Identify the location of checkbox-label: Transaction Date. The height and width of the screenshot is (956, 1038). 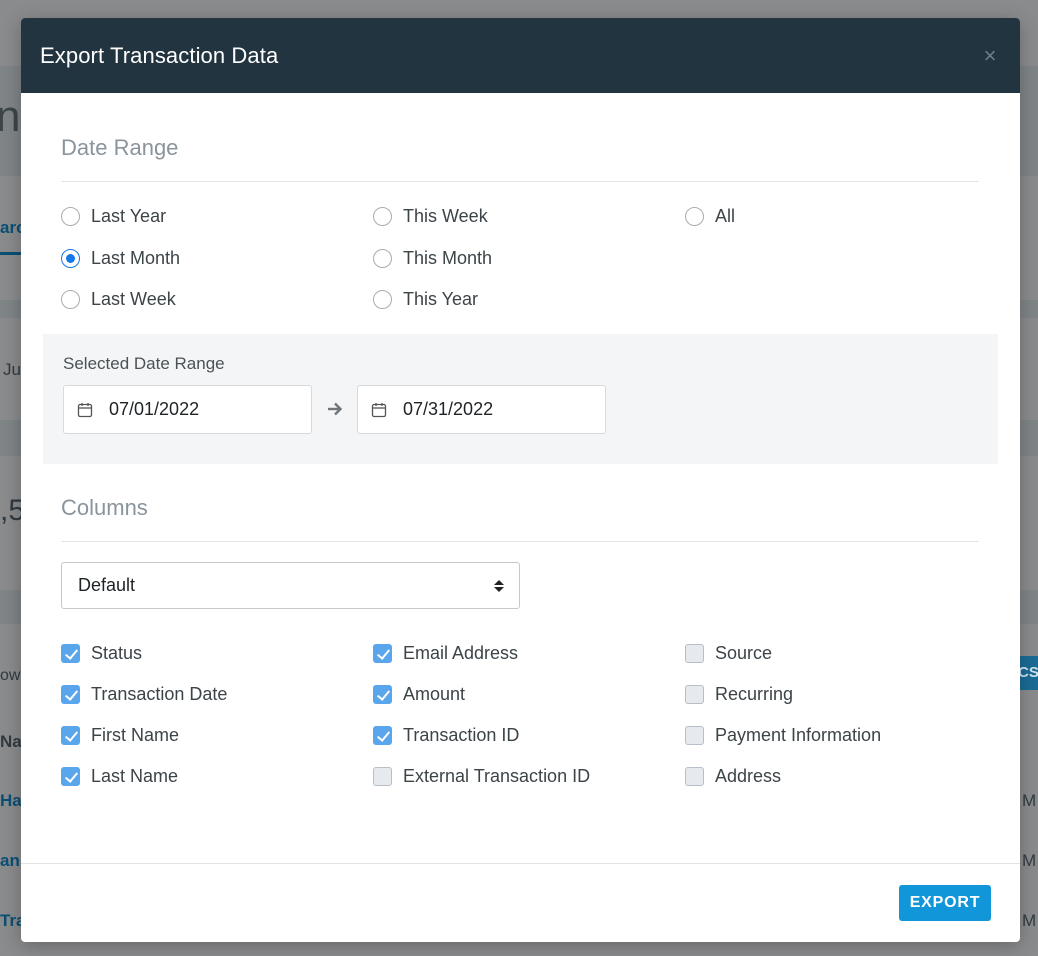
(159, 694).